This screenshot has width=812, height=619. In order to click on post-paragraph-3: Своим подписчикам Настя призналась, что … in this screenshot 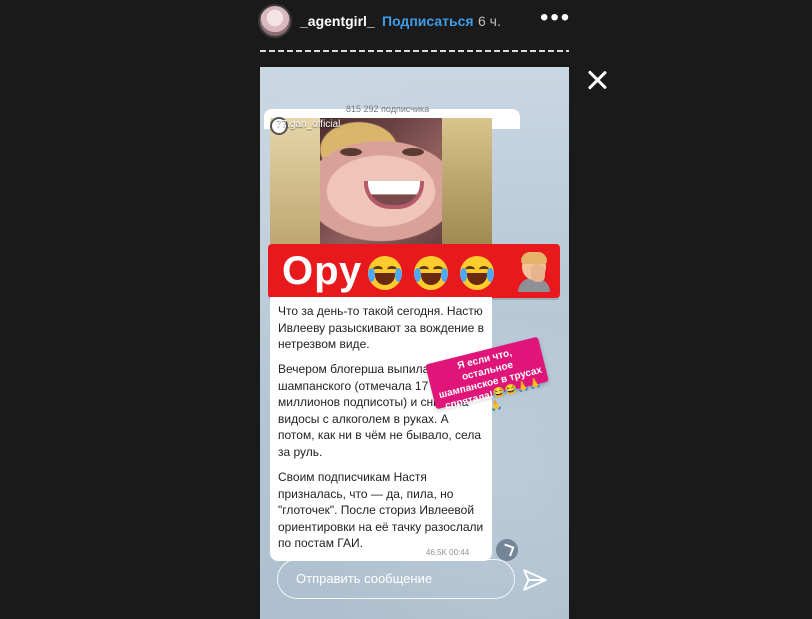, I will do `click(381, 510)`.